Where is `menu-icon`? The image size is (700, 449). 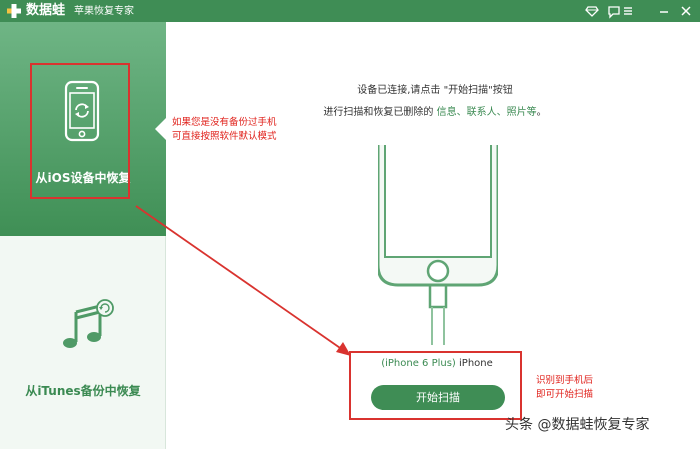
menu-icon is located at coordinates (628, 11).